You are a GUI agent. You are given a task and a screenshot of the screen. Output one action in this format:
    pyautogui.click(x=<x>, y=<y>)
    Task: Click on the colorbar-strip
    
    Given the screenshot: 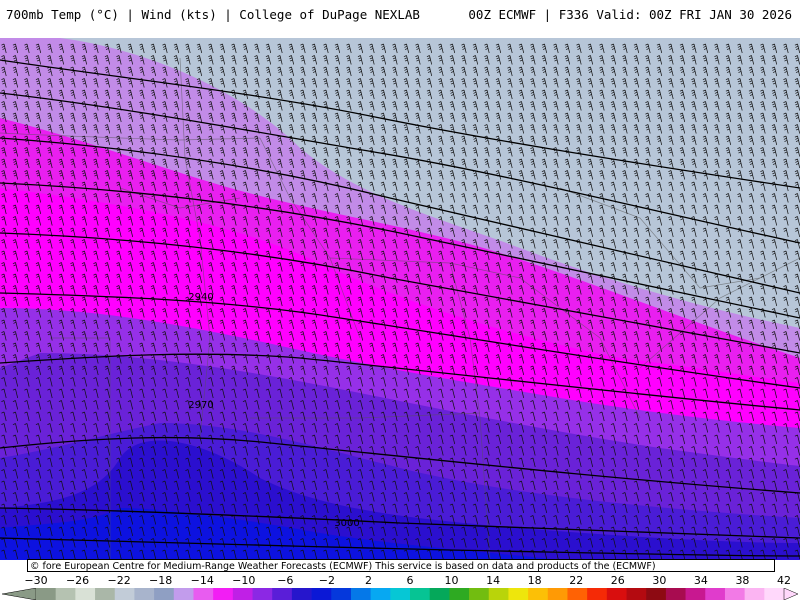 What is the action you would take?
    pyautogui.click(x=400, y=594)
    